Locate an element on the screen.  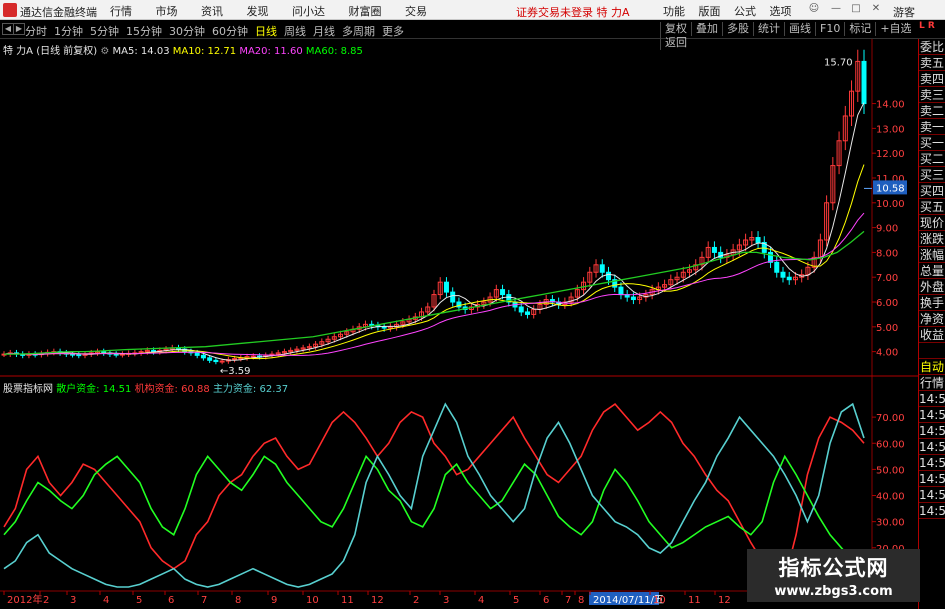
date-label: 5 is located at coordinates (139, 600).